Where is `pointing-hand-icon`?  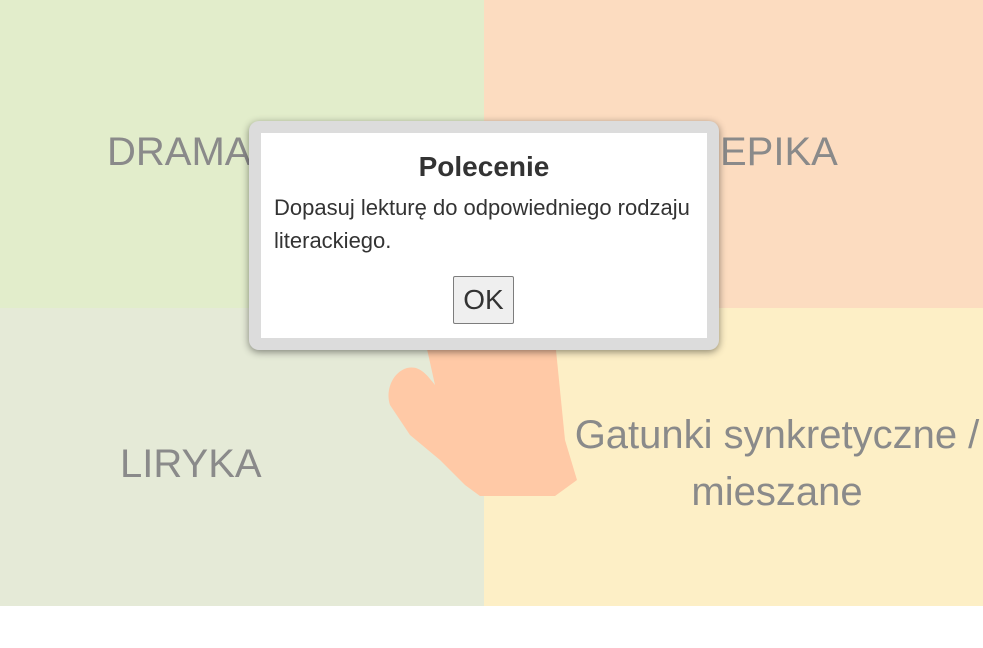
pointing-hand-icon is located at coordinates (482, 418).